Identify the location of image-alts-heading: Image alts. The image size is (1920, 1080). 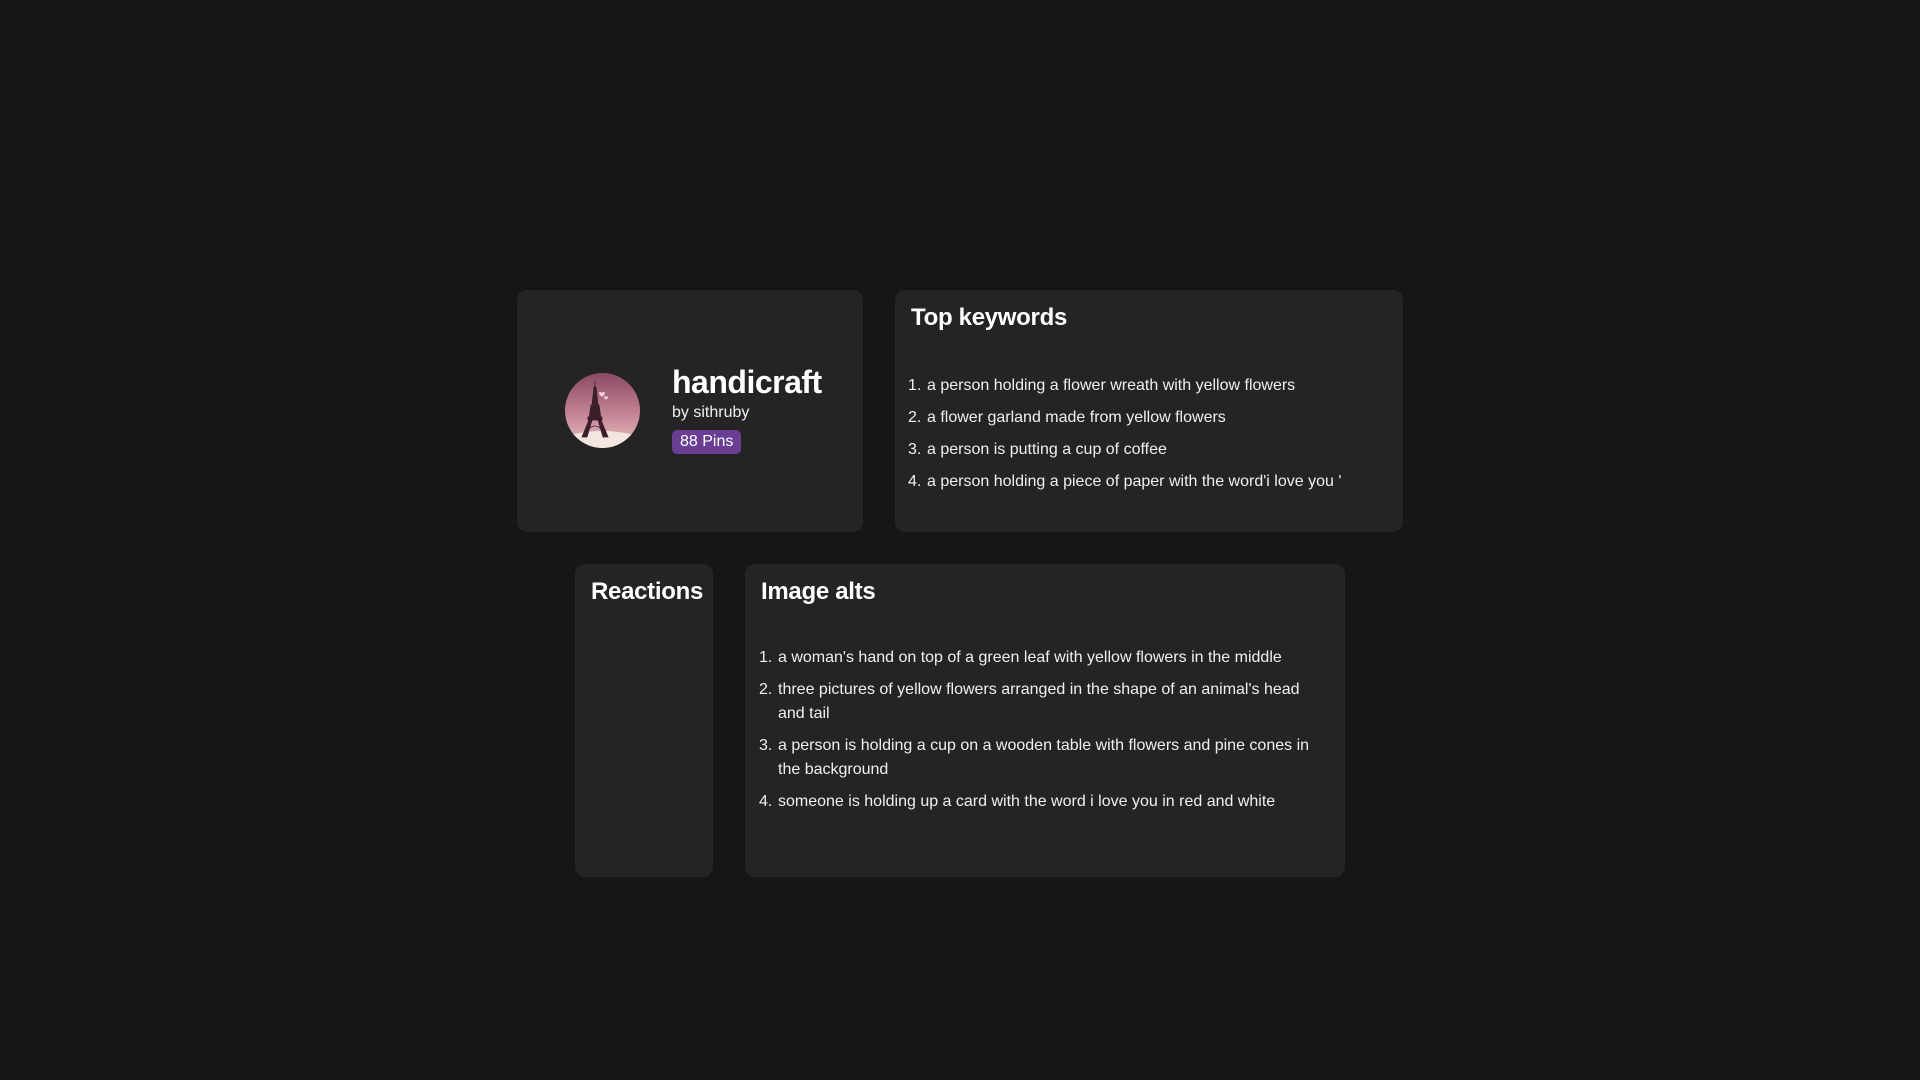
(818, 591).